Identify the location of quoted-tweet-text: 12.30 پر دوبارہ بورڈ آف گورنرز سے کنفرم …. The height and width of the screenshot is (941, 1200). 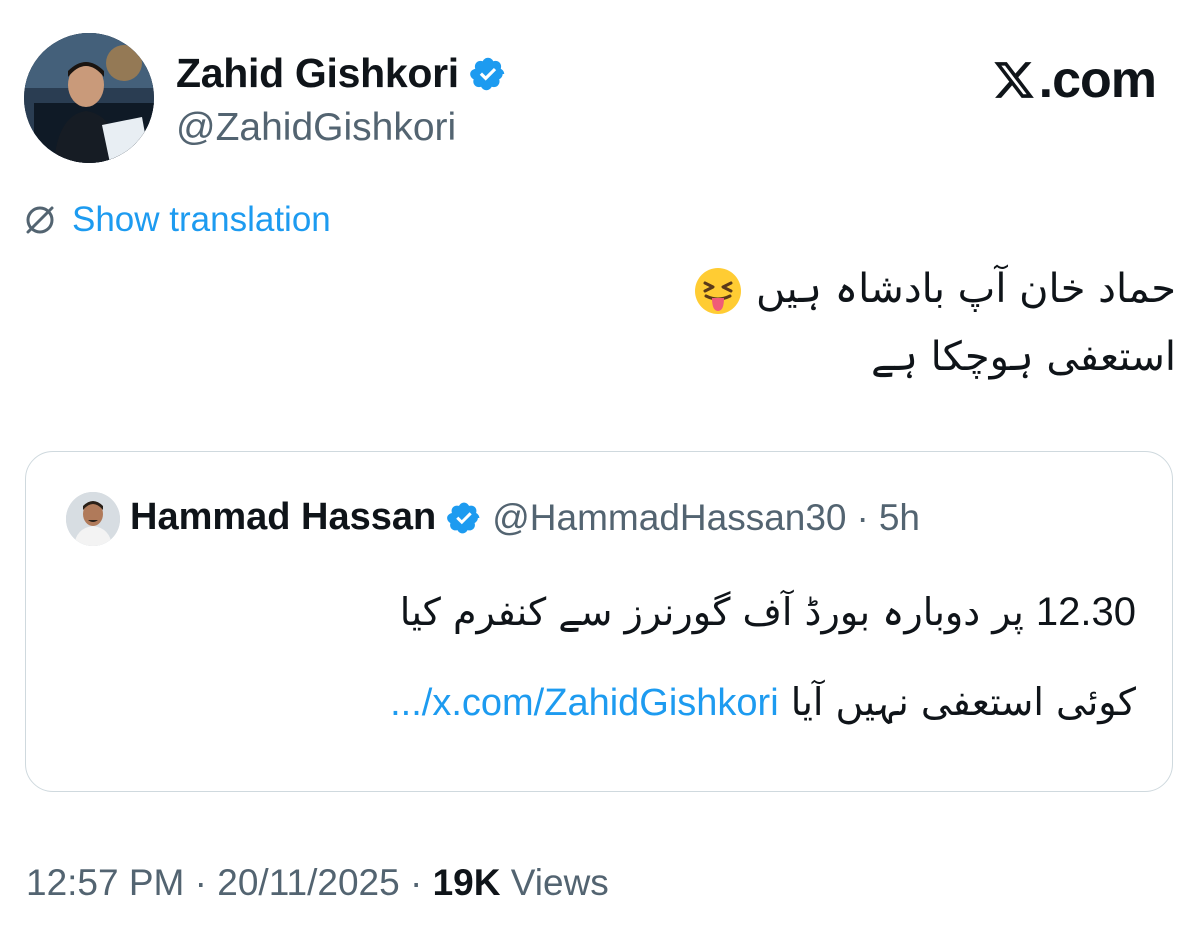
(686, 657).